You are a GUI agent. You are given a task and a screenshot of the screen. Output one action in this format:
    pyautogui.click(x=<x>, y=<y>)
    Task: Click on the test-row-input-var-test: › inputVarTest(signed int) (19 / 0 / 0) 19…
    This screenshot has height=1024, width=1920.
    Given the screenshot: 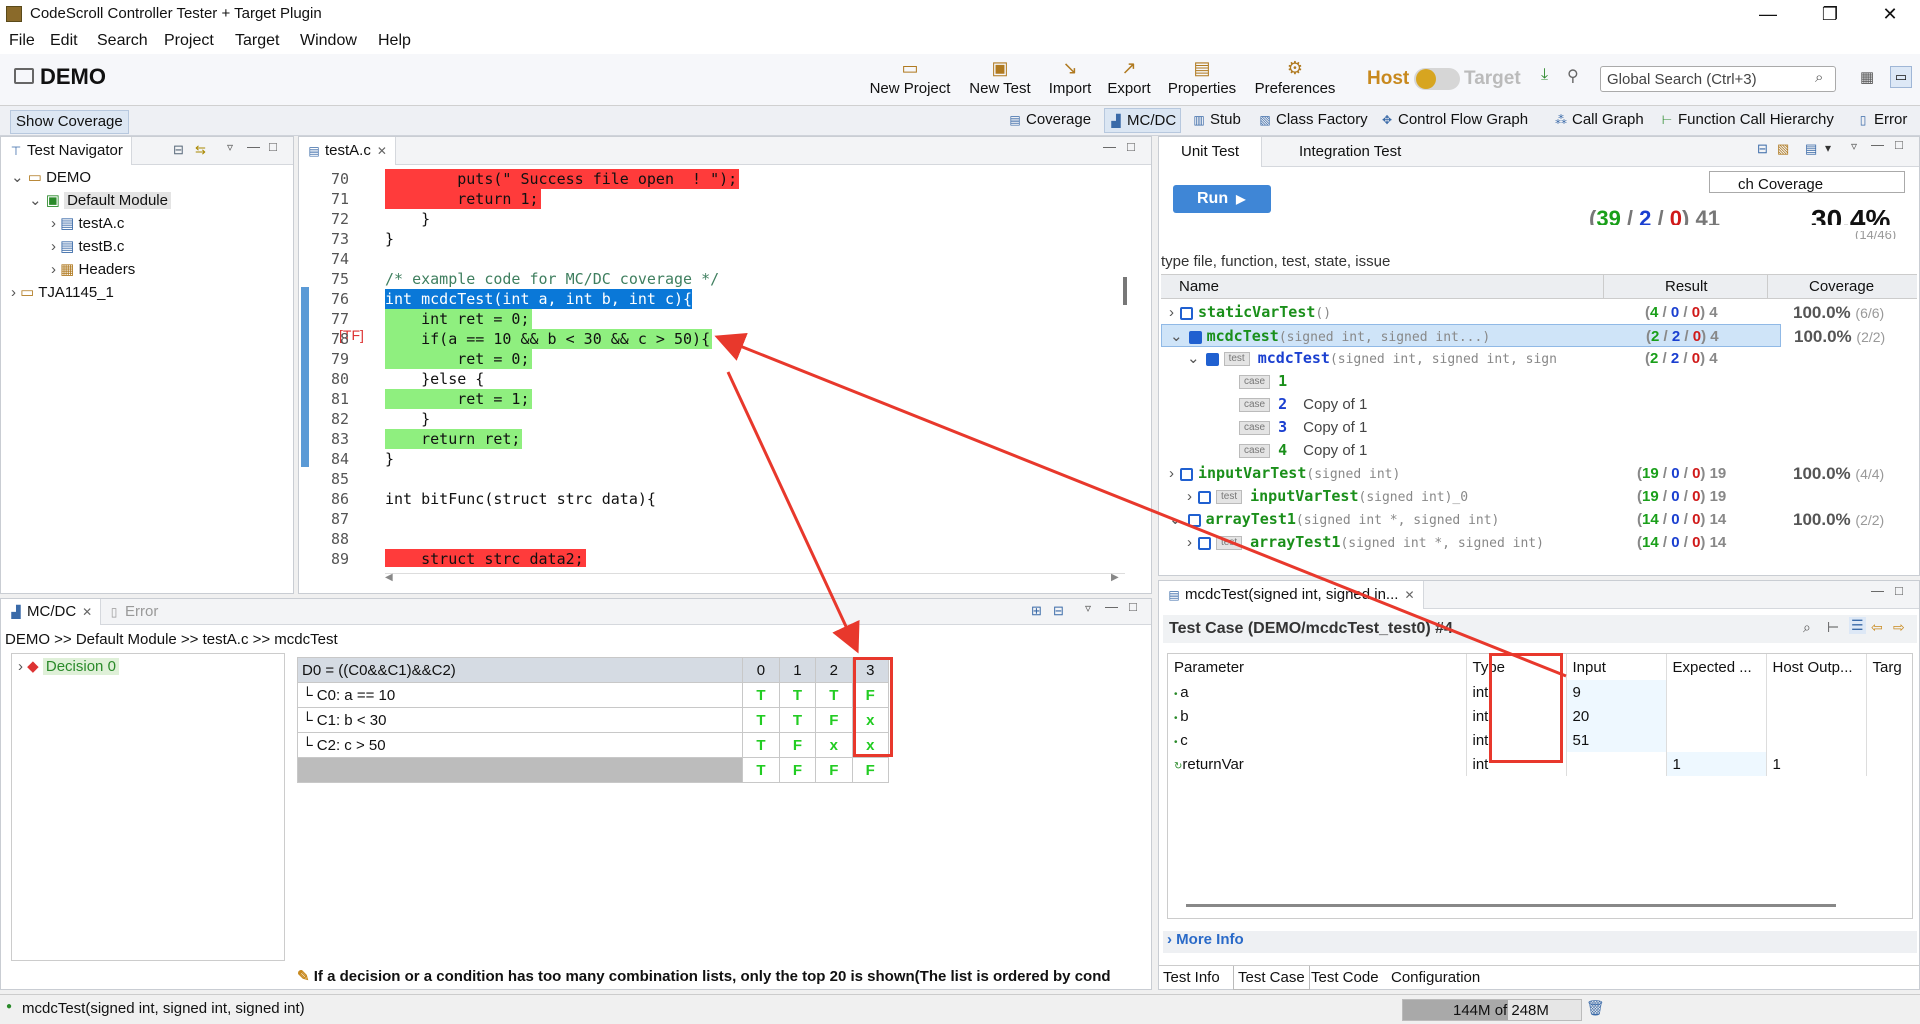 What is the action you would take?
    pyautogui.click(x=1522, y=473)
    